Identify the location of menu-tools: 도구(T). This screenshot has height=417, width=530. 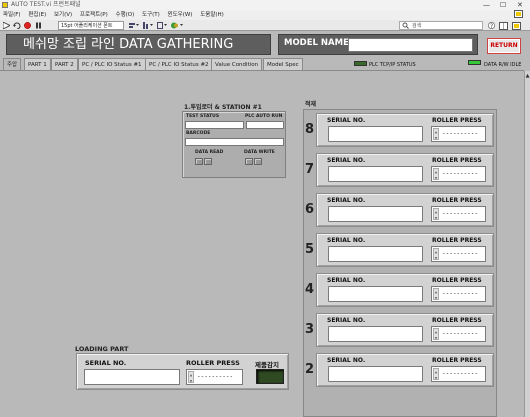
(151, 15).